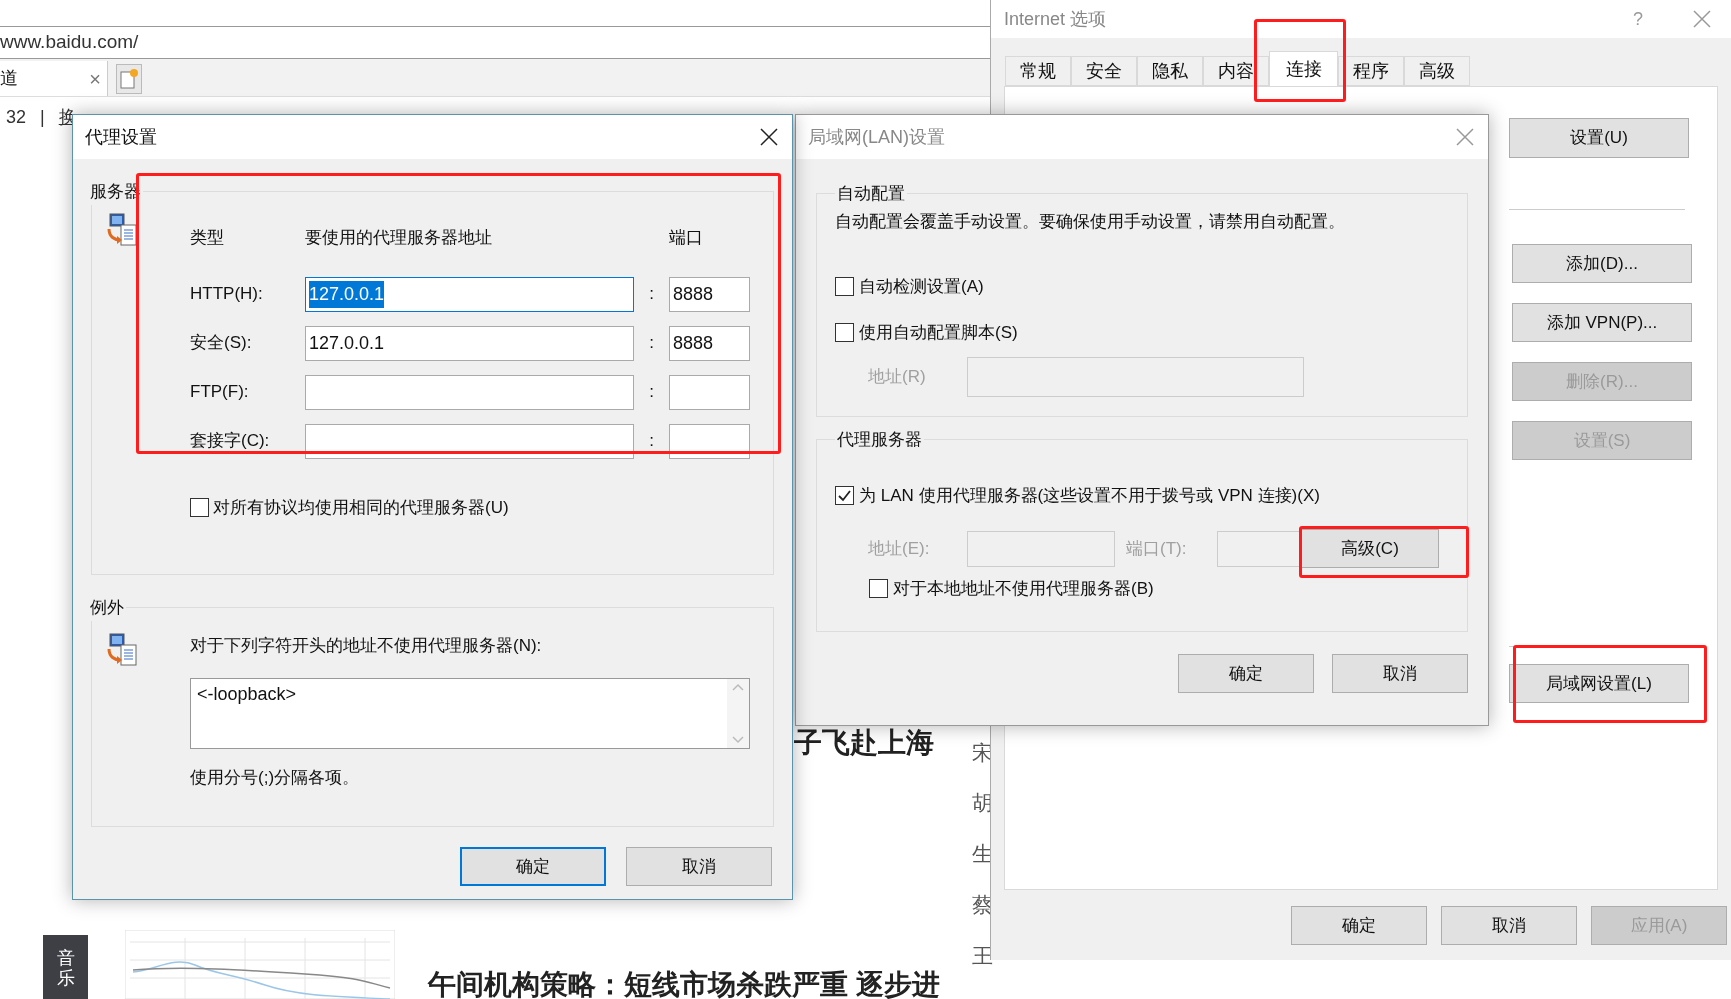 The height and width of the screenshot is (999, 1731). Describe the element at coordinates (1303, 69) in the screenshot. I see `tab: 连接` at that location.